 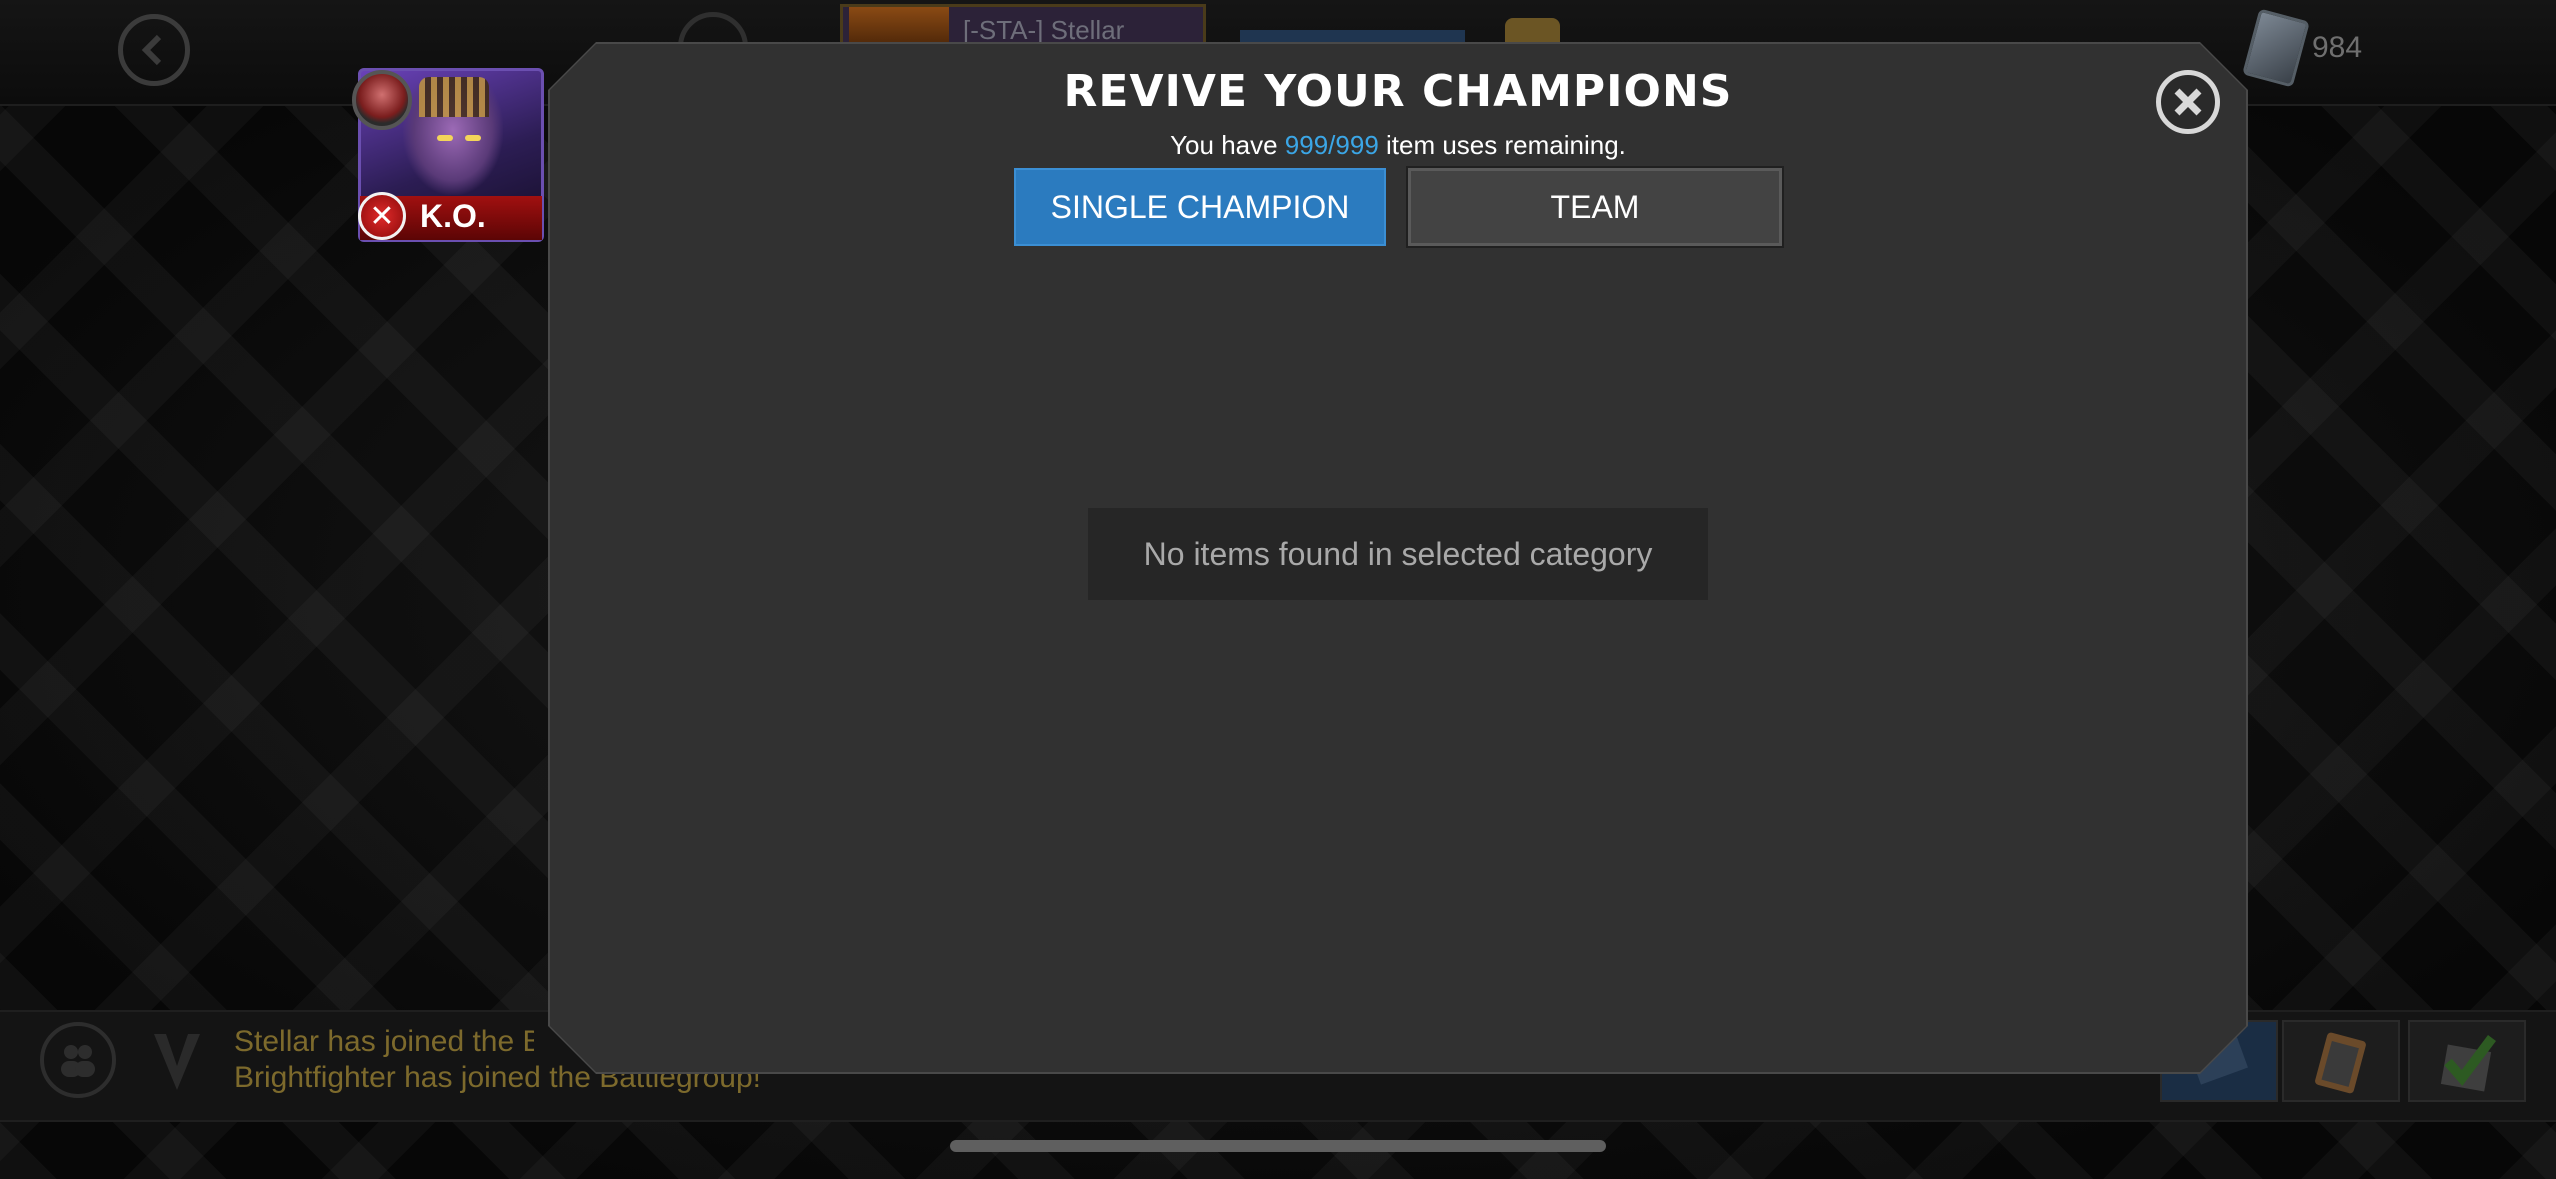 I want to click on close-button, so click(x=2188, y=102).